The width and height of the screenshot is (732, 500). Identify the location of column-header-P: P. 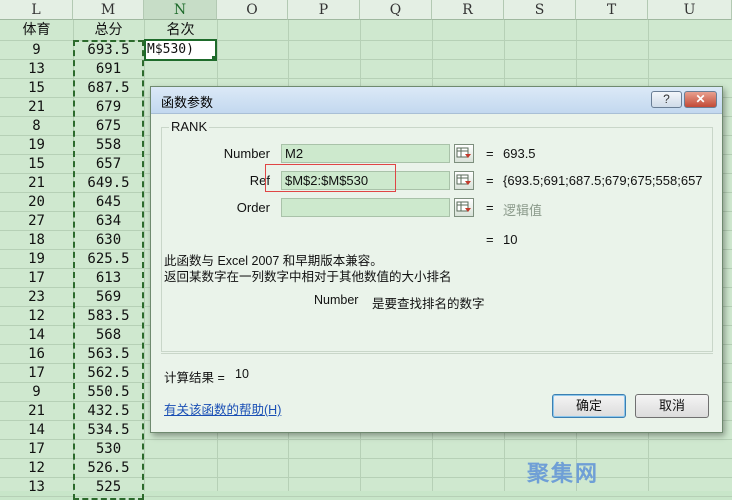
(324, 10).